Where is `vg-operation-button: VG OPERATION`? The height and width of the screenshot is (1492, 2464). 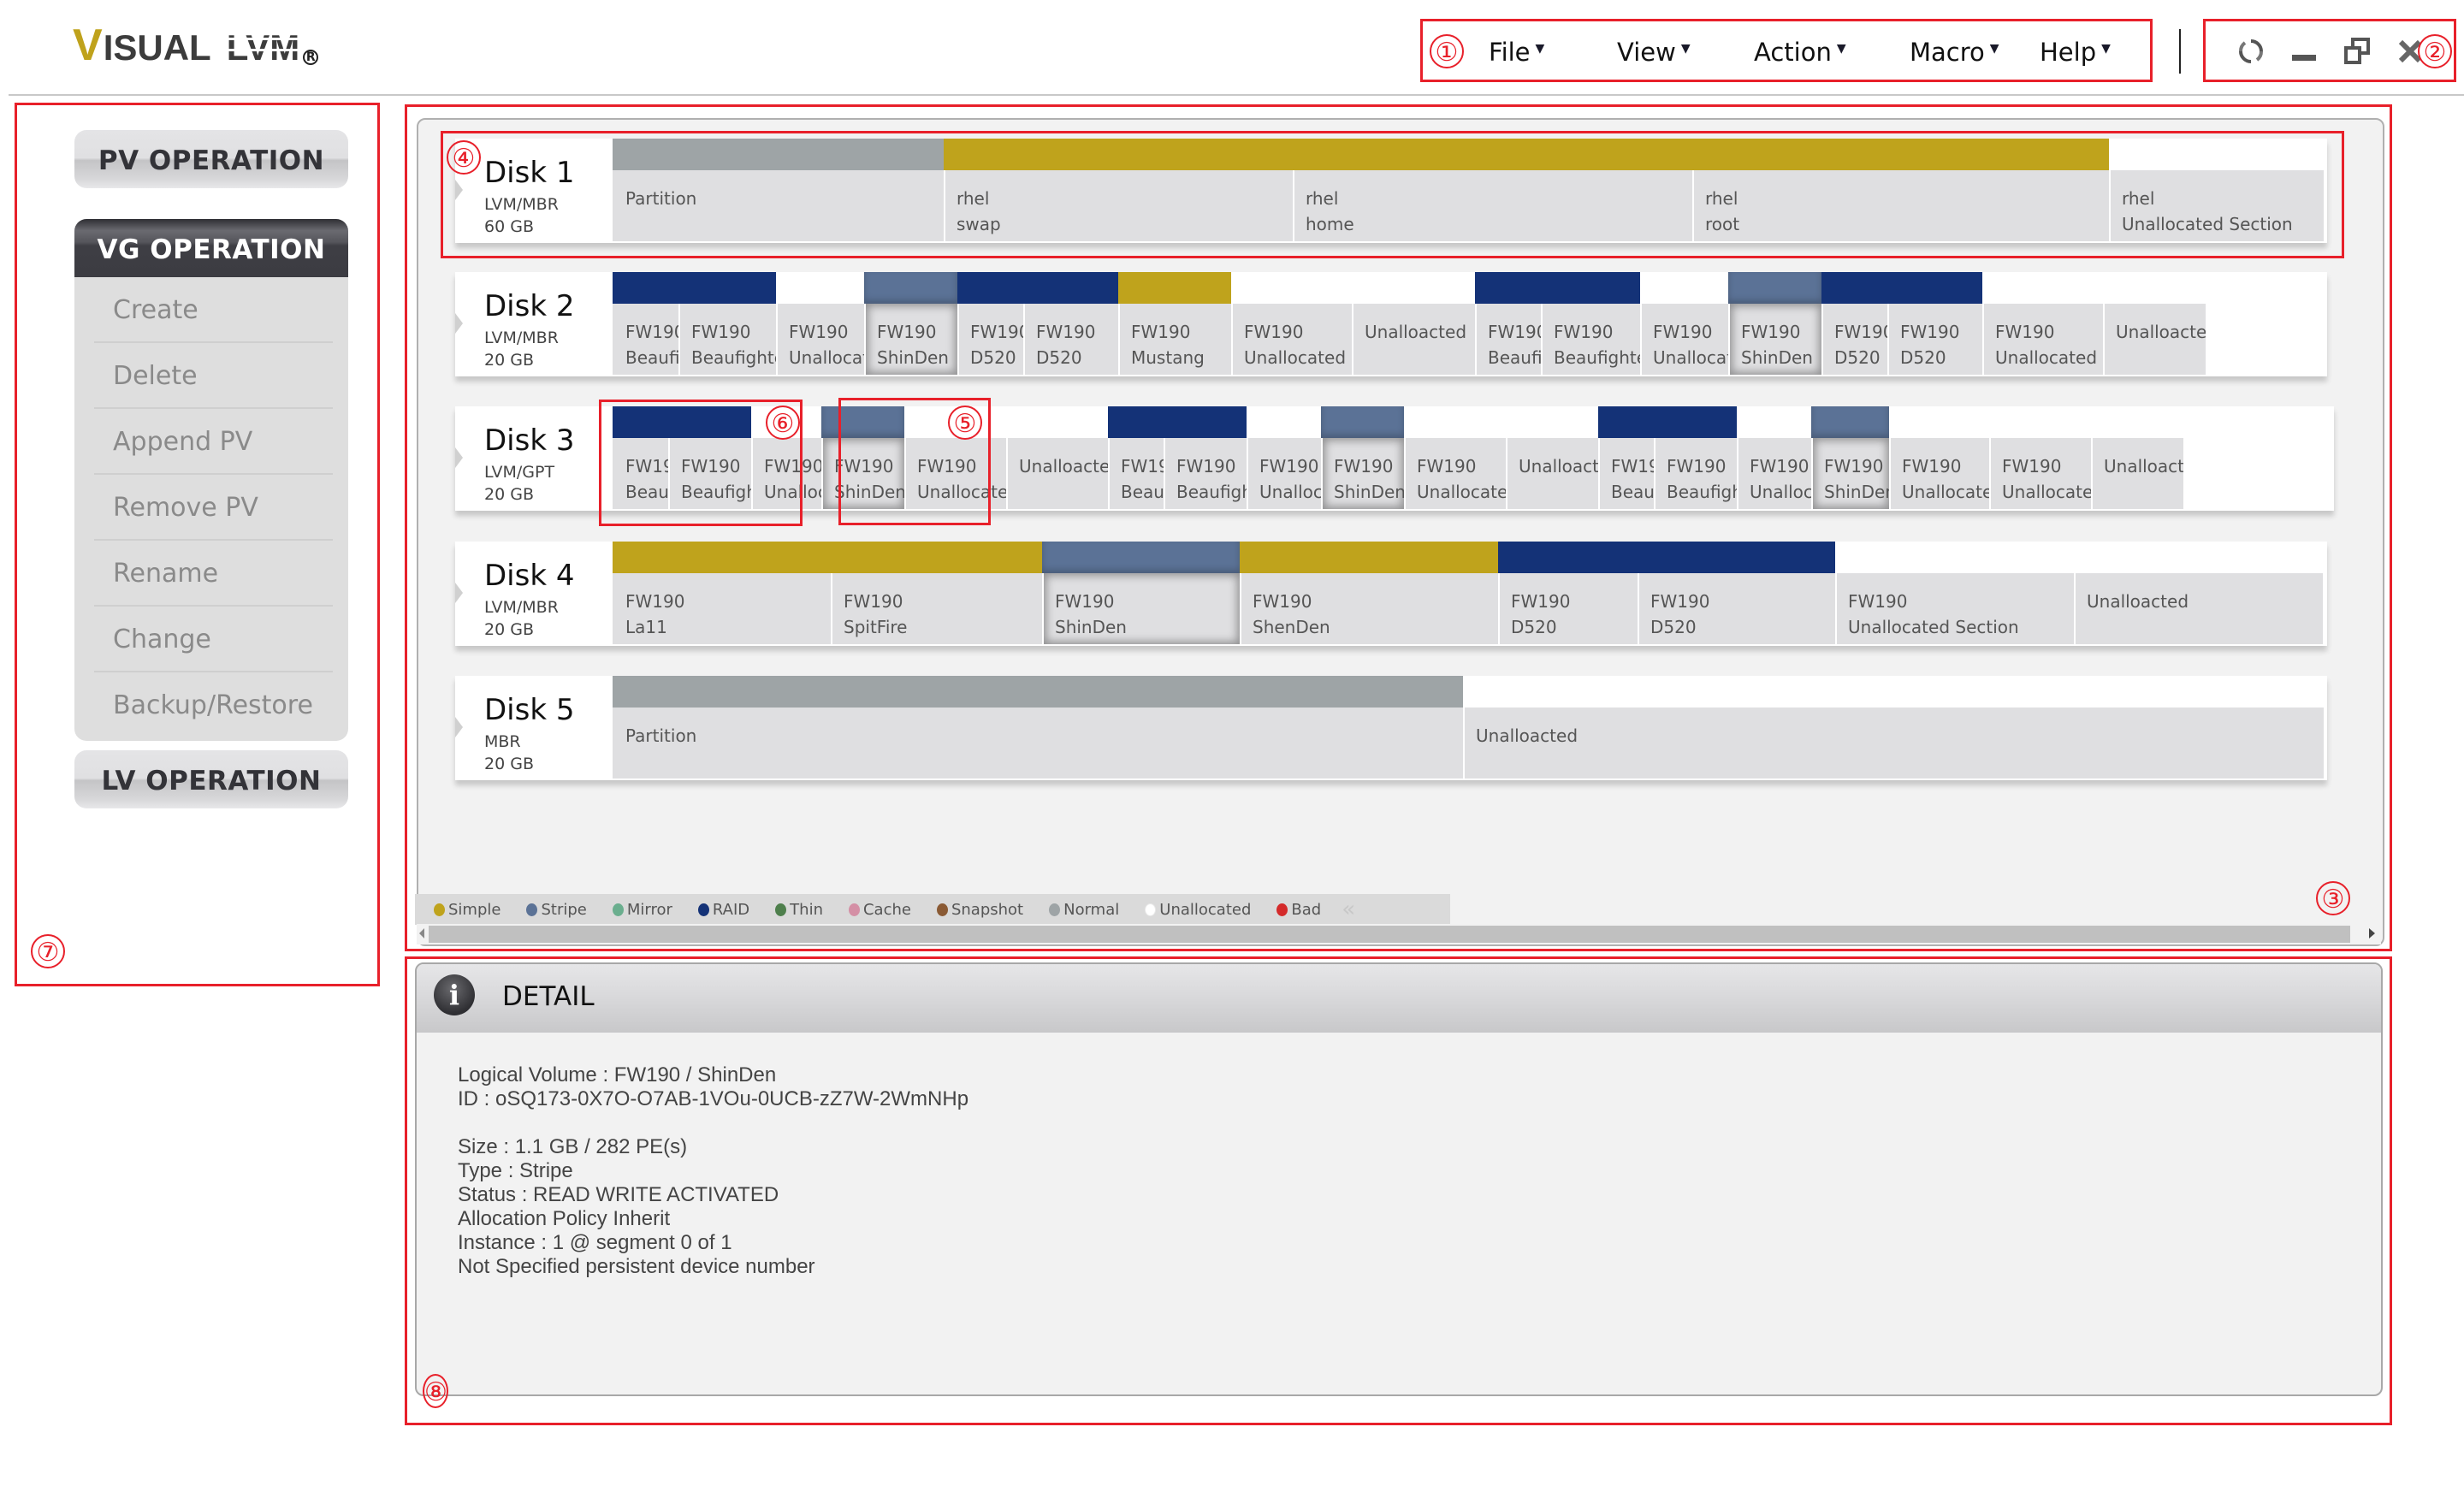
vg-operation-button: VG OPERATION is located at coordinates (211, 248).